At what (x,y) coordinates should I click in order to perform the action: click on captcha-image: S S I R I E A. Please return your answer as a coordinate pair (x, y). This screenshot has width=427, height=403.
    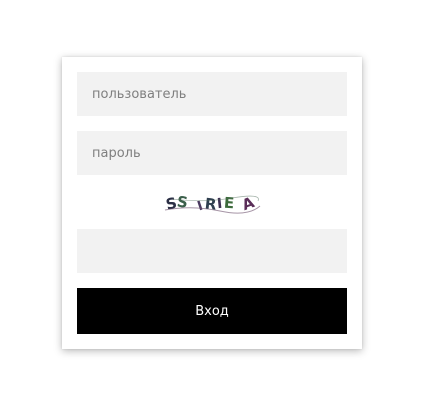
    Looking at the image, I should click on (212, 203).